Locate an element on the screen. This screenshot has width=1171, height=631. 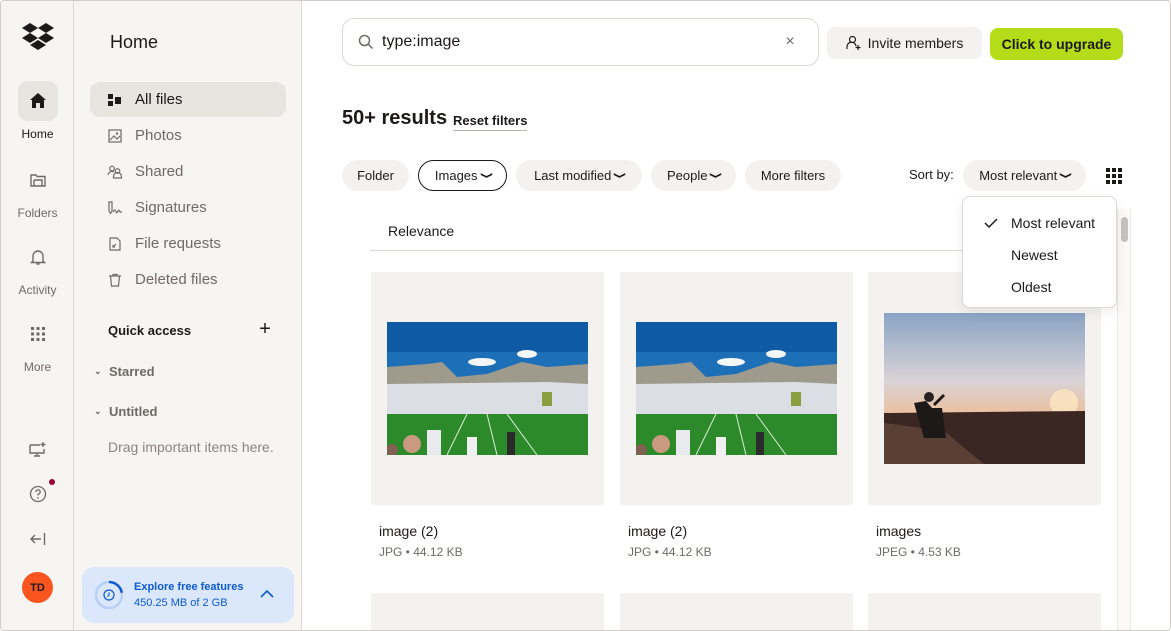
sidebar-item-all-files: All files is located at coordinates (188, 99).